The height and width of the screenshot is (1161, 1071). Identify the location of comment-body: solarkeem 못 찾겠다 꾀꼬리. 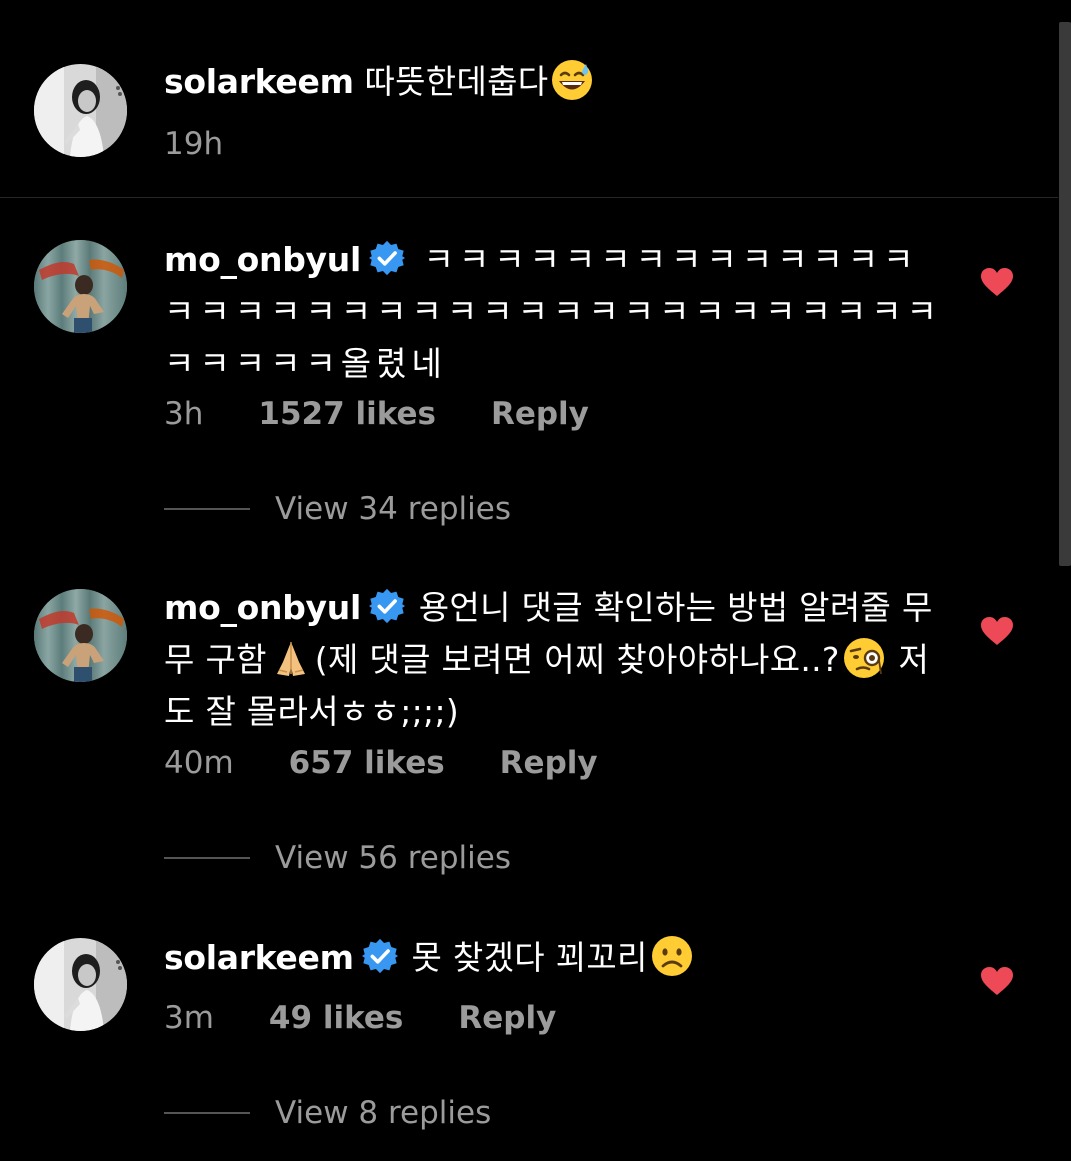
(554, 958).